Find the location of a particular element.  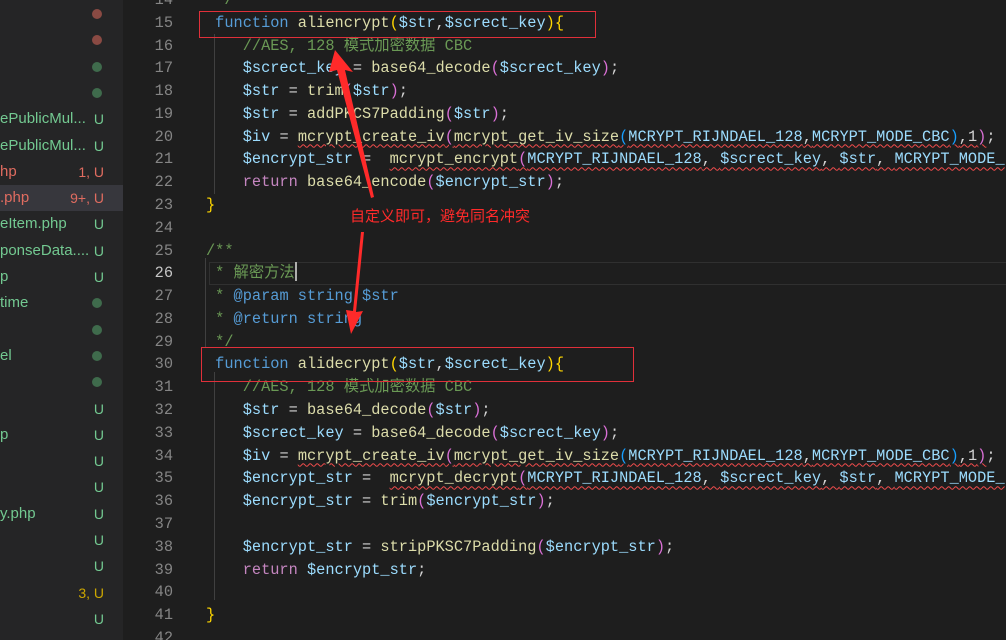

file-name: time is located at coordinates (14, 303).